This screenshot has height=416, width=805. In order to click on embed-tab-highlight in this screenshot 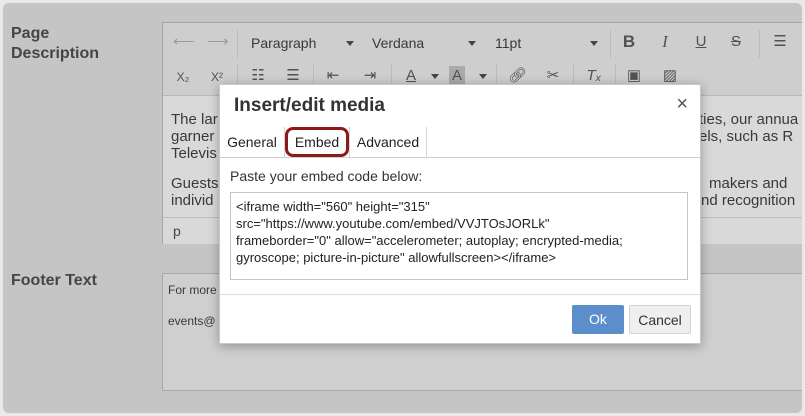, I will do `click(317, 142)`.